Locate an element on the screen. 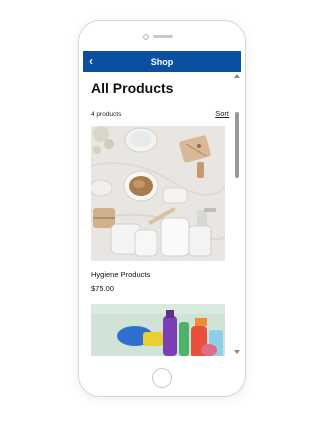  scroll-thumb is located at coordinates (237, 145).